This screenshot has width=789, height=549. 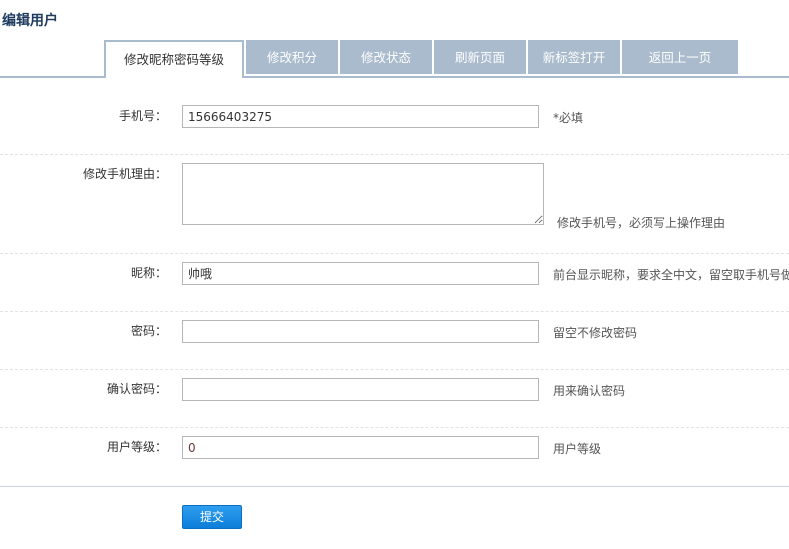 I want to click on confirm-password-label: 确认密码：, so click(x=136, y=389).